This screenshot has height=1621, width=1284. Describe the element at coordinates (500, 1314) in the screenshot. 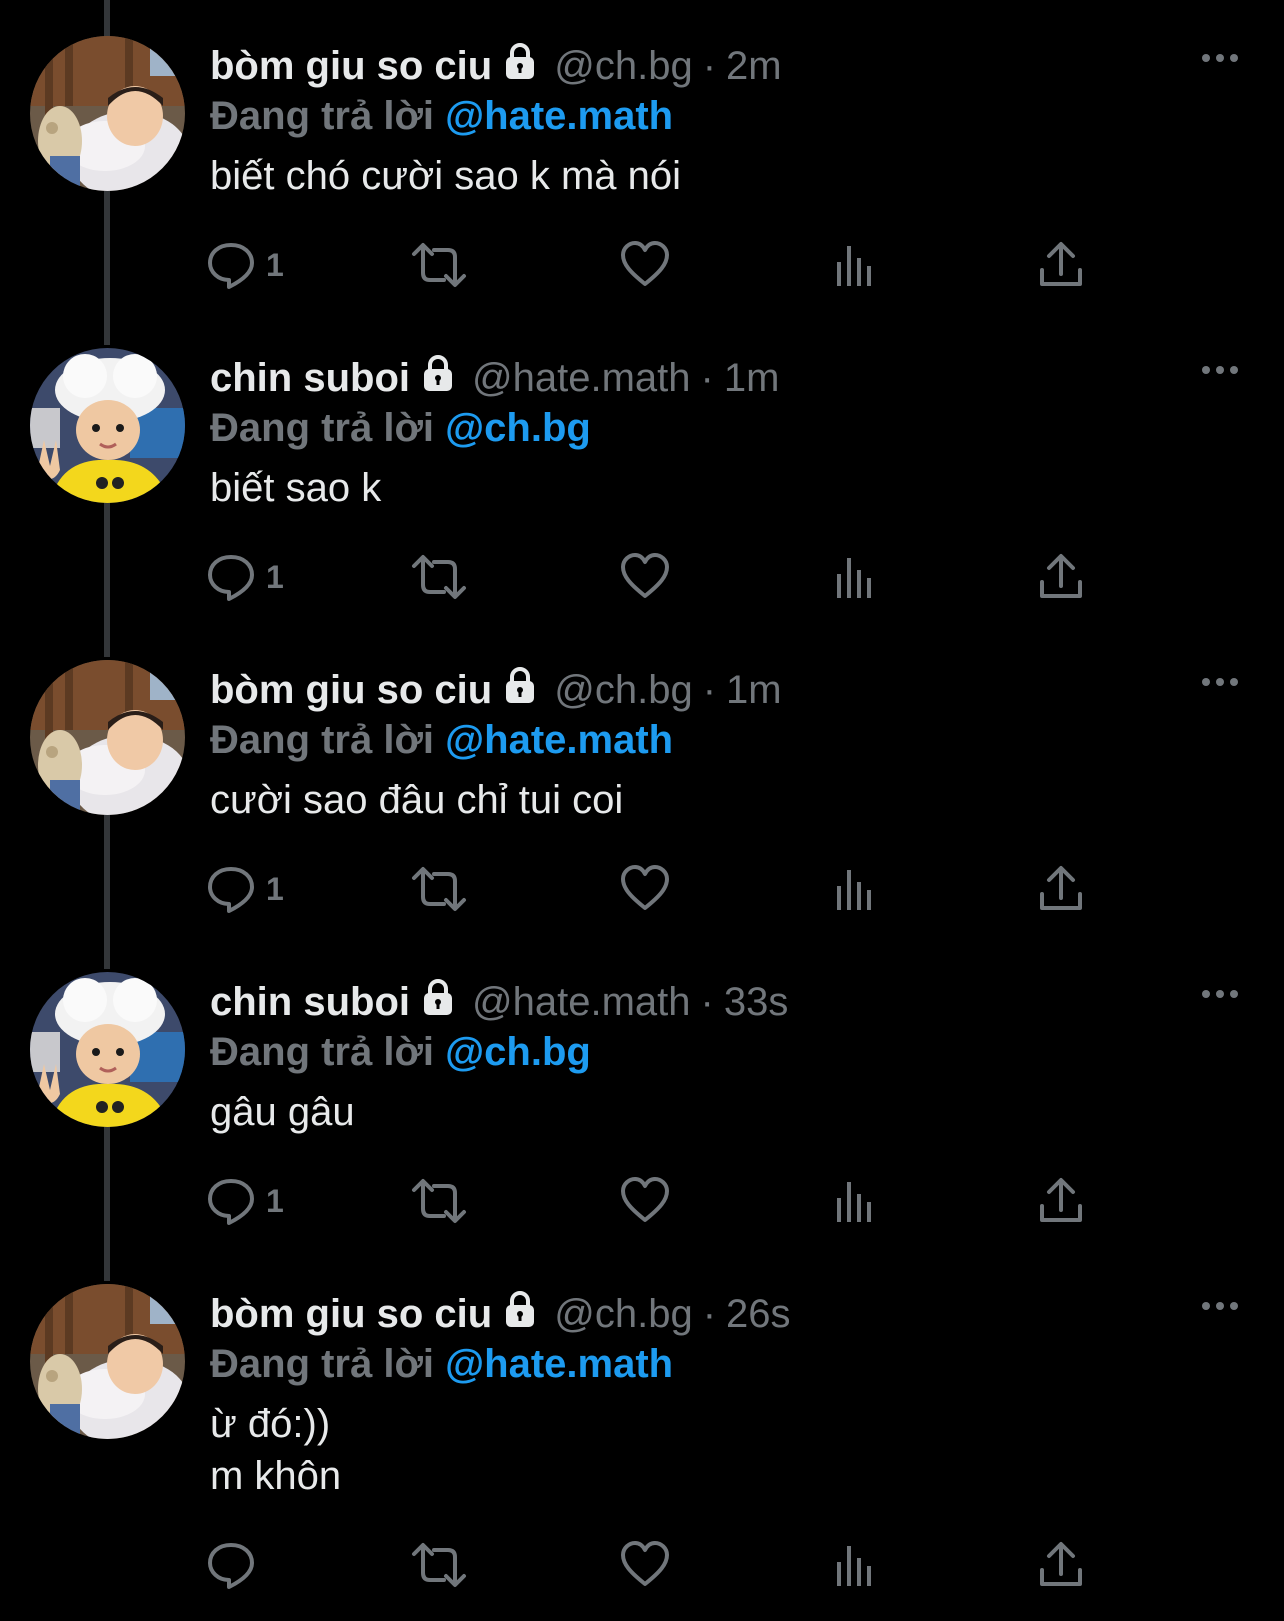

I see `tweet-header: bòm giu so ciu @ch.bg · 26s` at that location.